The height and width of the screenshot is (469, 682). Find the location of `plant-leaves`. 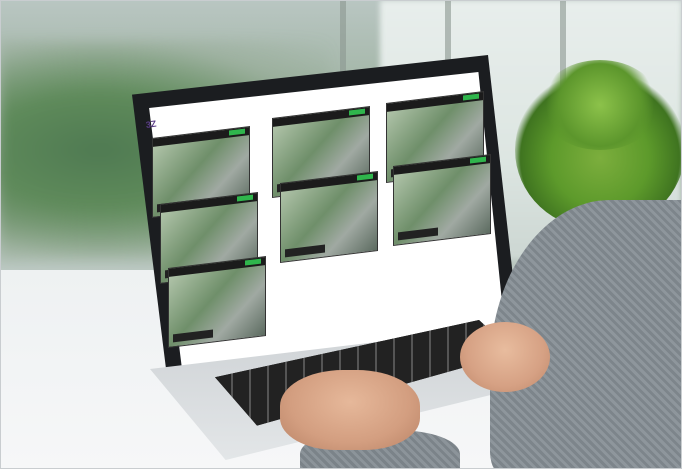

plant-leaves is located at coordinates (600, 105).